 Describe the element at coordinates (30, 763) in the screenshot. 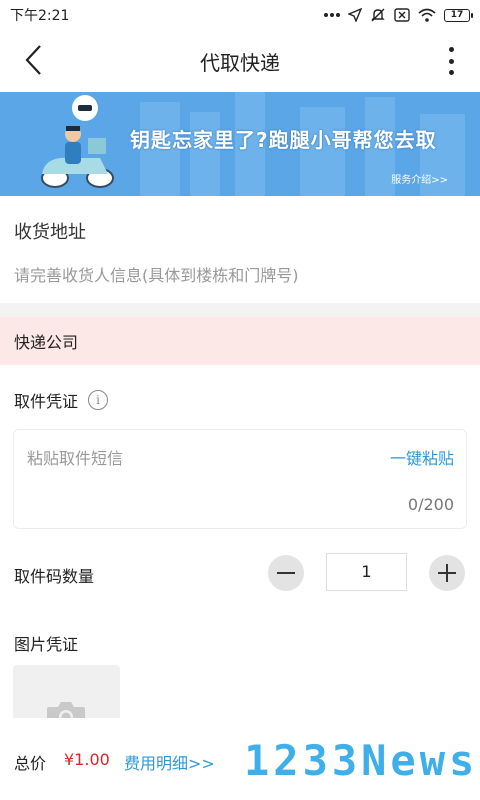

I see `total-label: 总价` at that location.